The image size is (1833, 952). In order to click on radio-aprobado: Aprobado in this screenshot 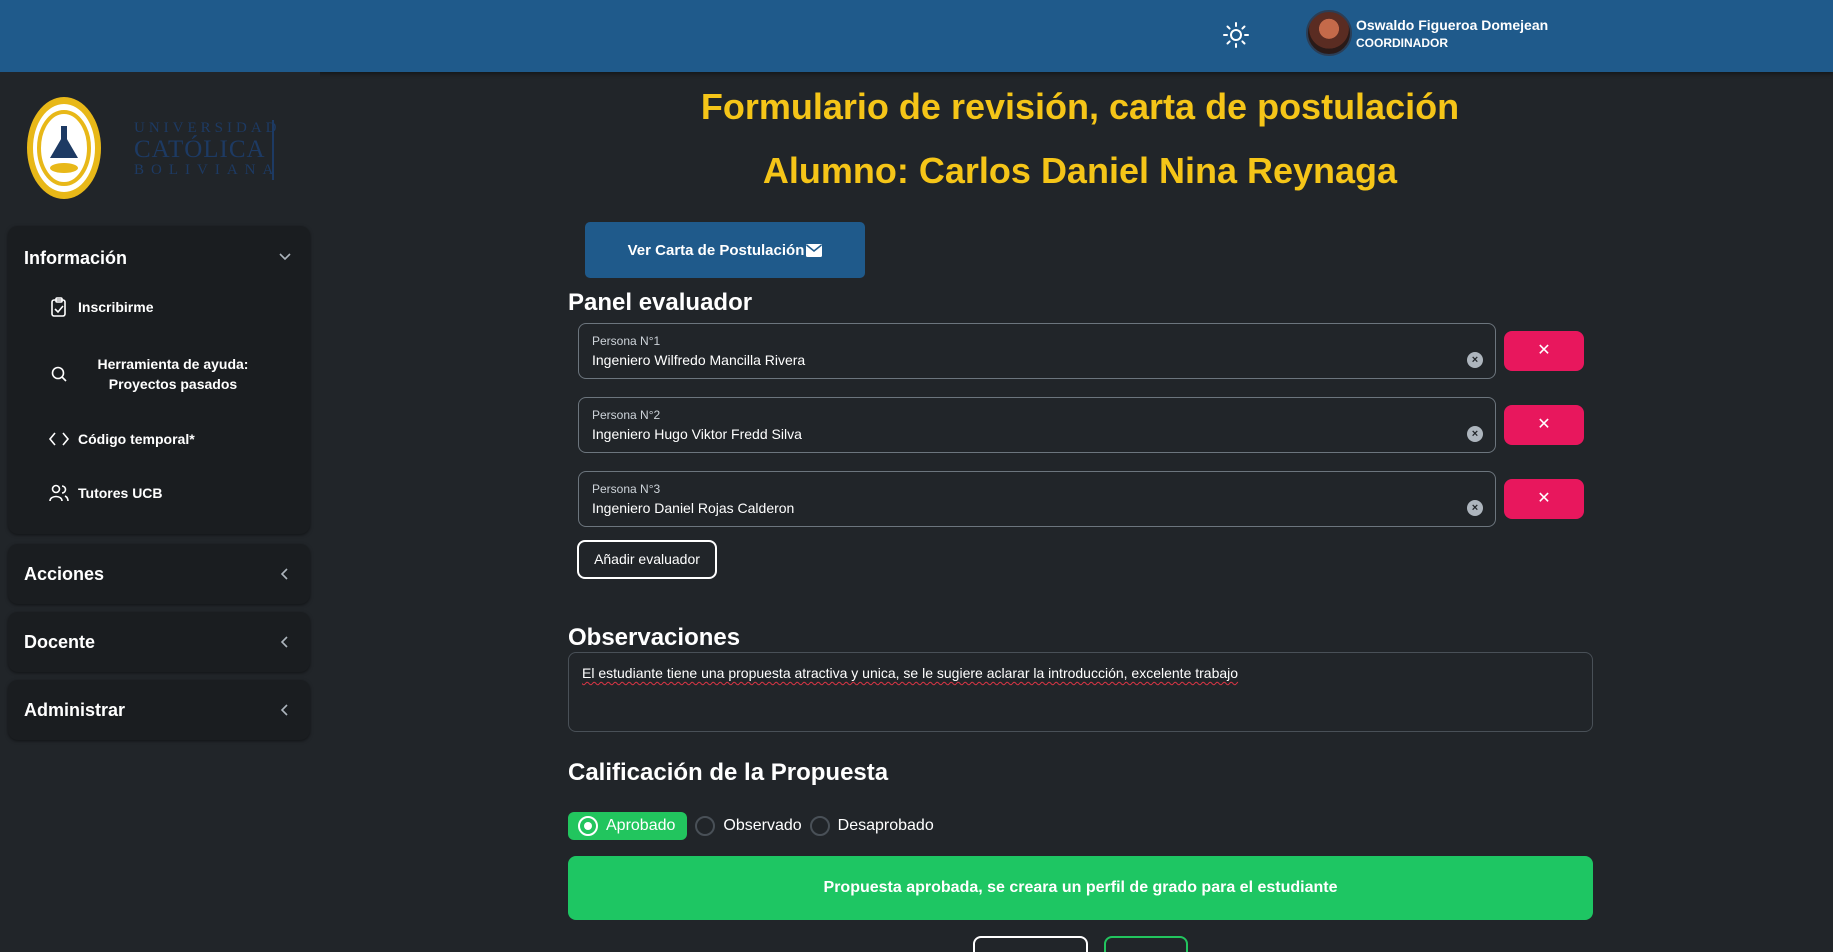, I will do `click(628, 826)`.